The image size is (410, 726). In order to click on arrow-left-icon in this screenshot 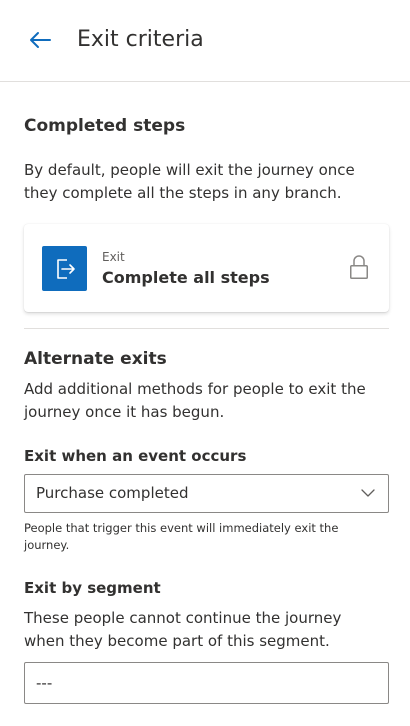, I will do `click(40, 40)`.